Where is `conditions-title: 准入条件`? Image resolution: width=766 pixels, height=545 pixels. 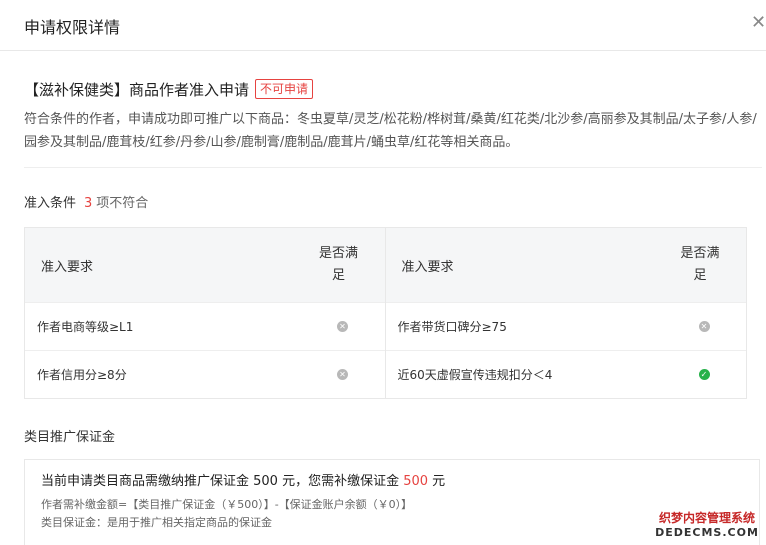
conditions-title: 准入条件 is located at coordinates (50, 203).